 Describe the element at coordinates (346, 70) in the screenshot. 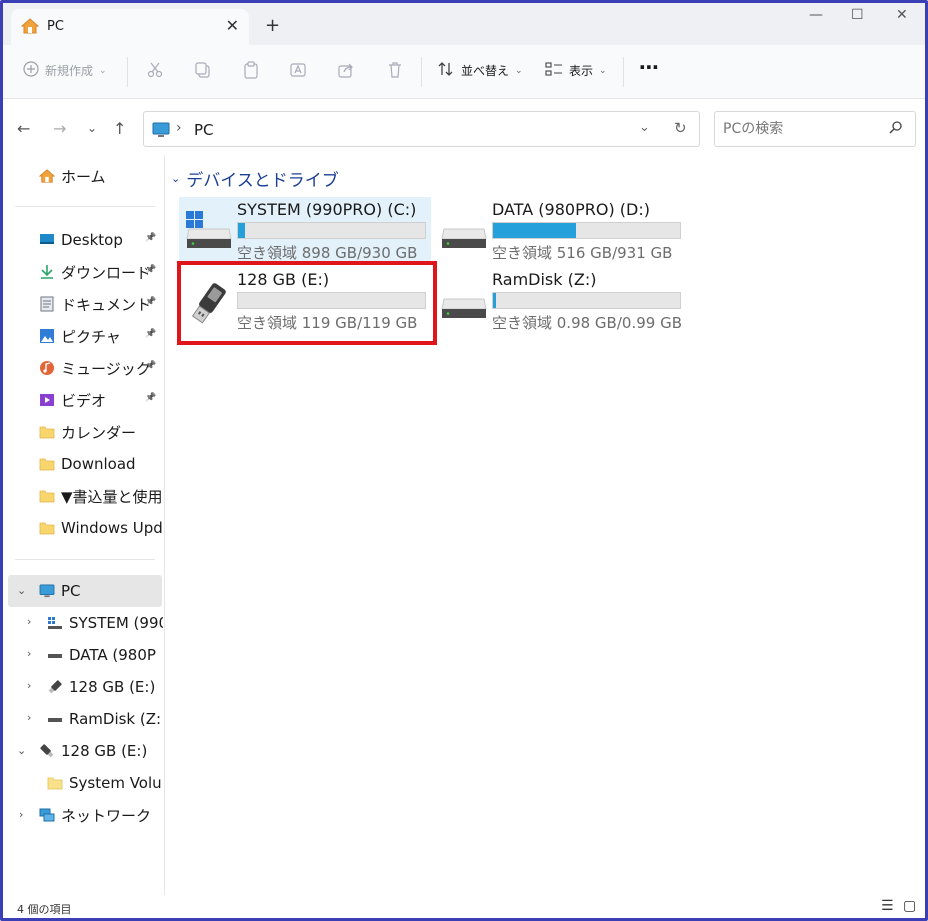

I see `share-button` at that location.